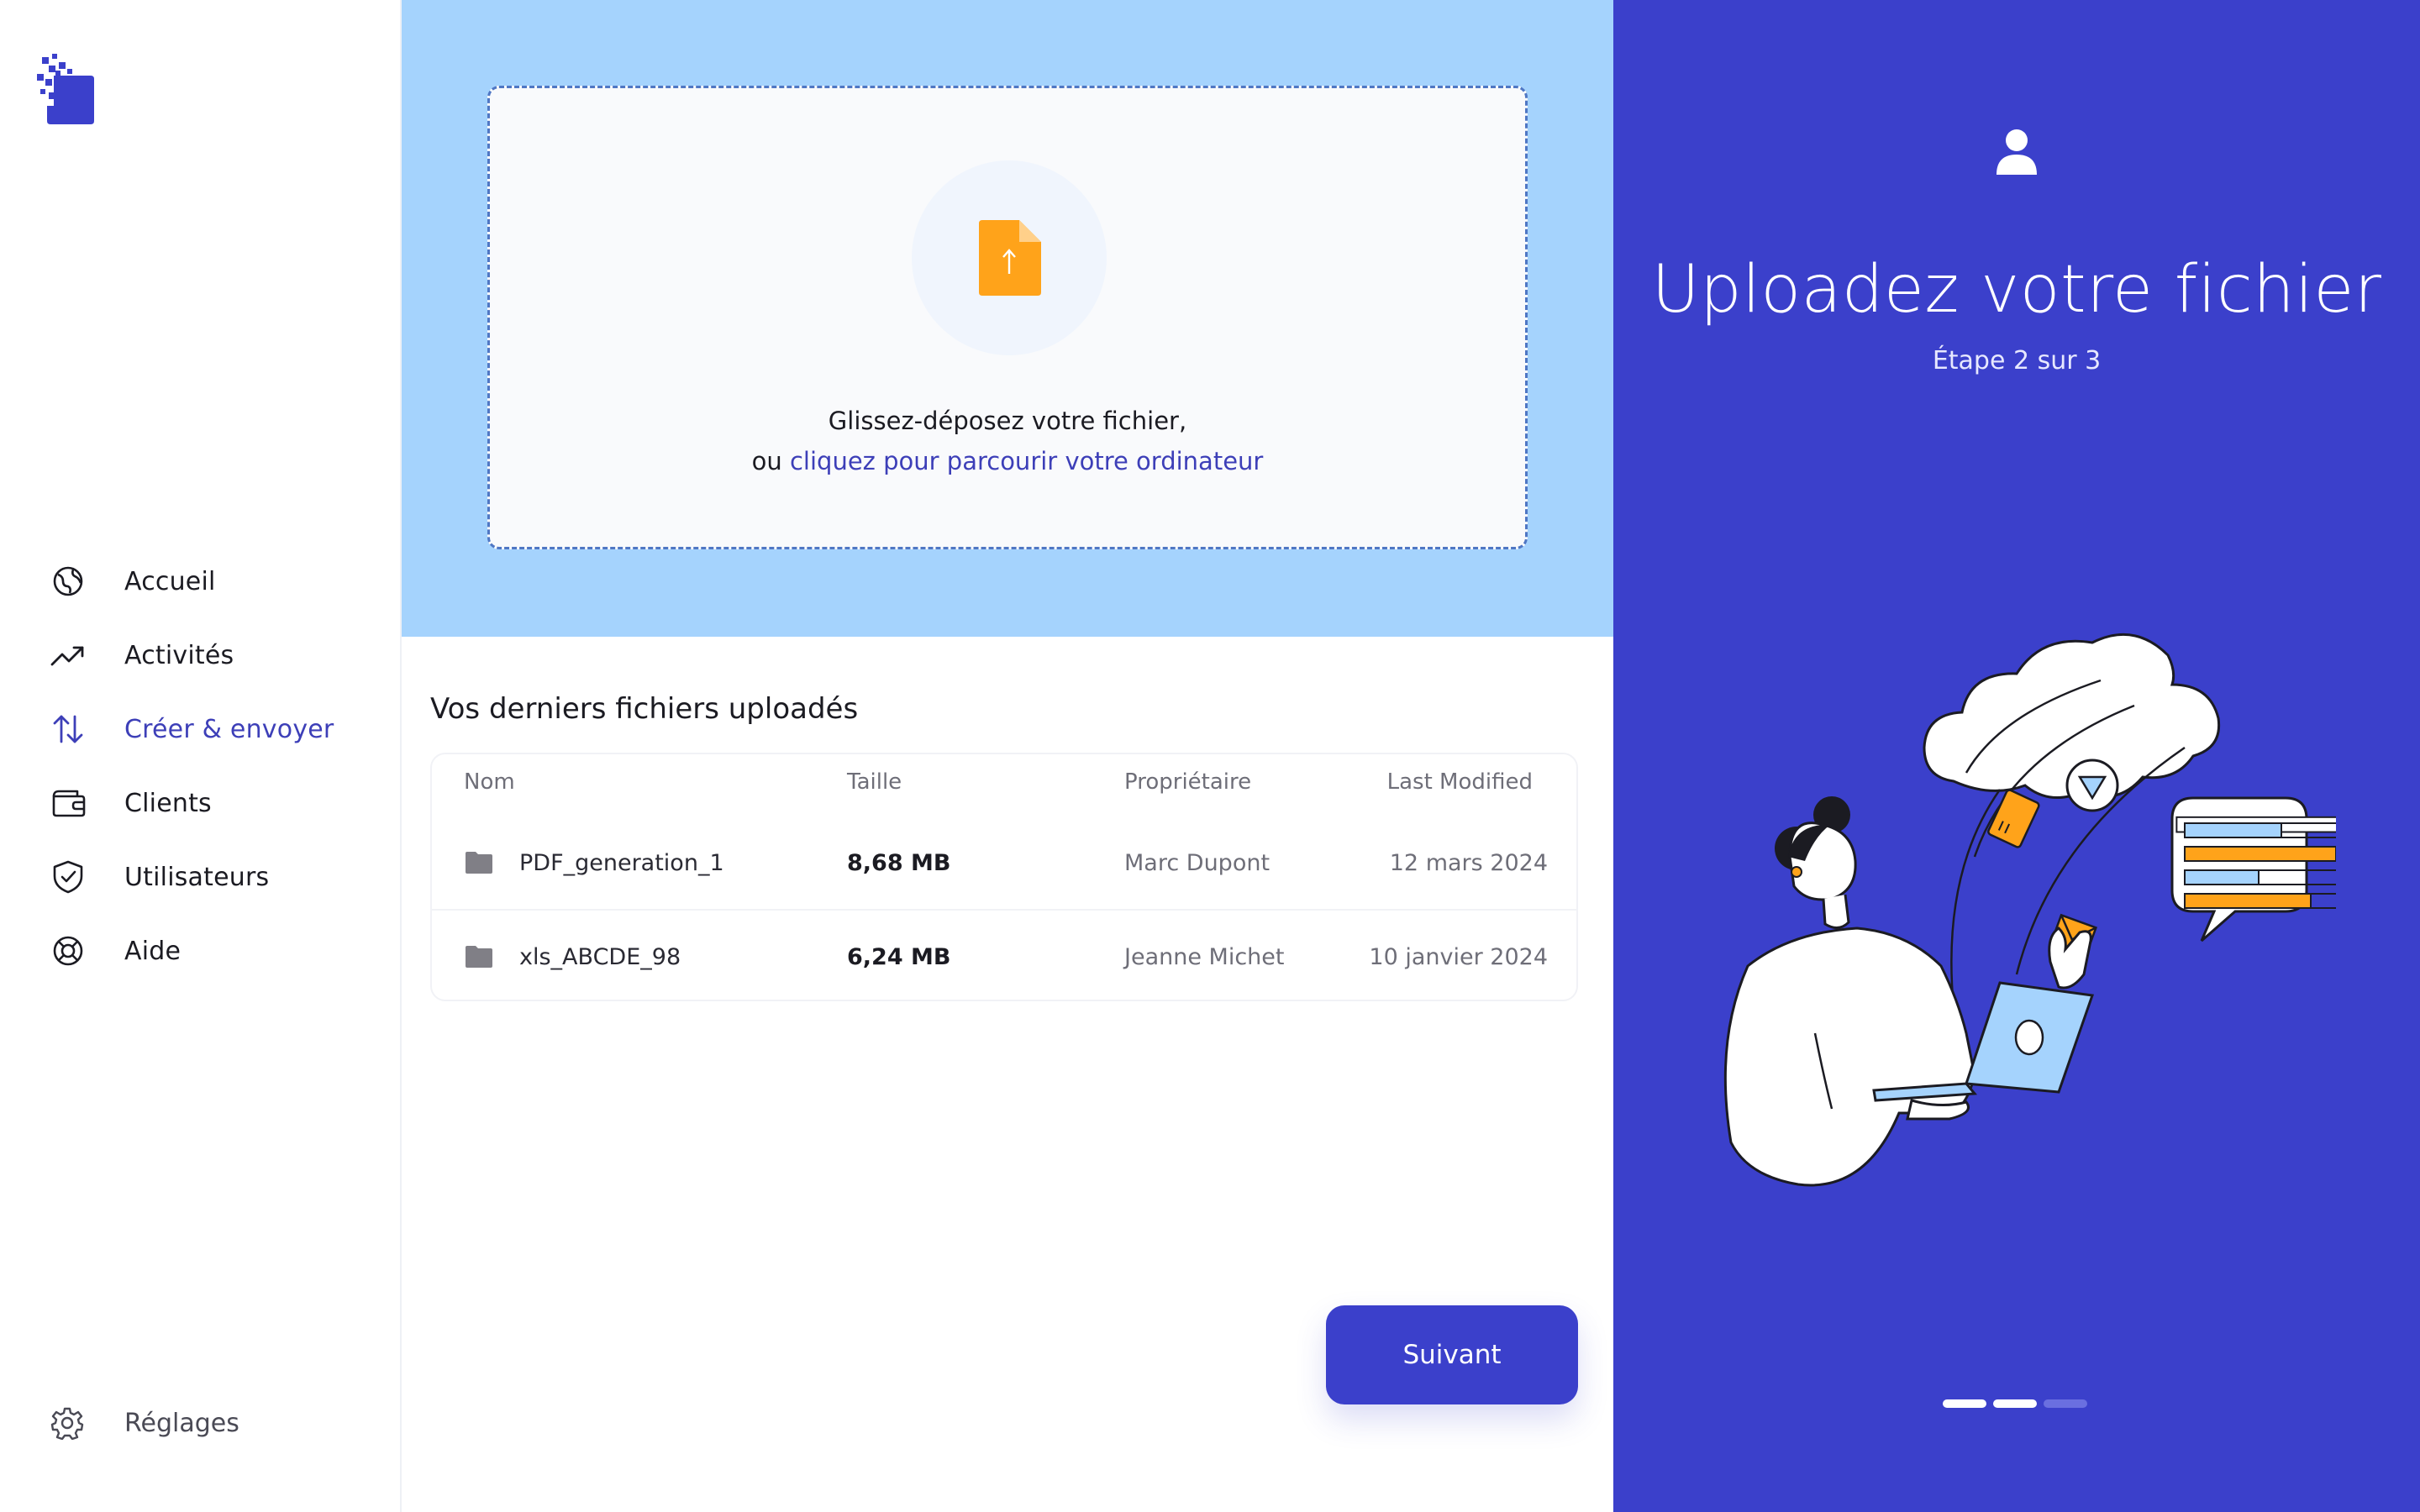 Image resolution: width=2420 pixels, height=1512 pixels. What do you see at coordinates (644, 709) in the screenshot?
I see `recent-files-title: Vos derniers fichiers uploadés` at bounding box center [644, 709].